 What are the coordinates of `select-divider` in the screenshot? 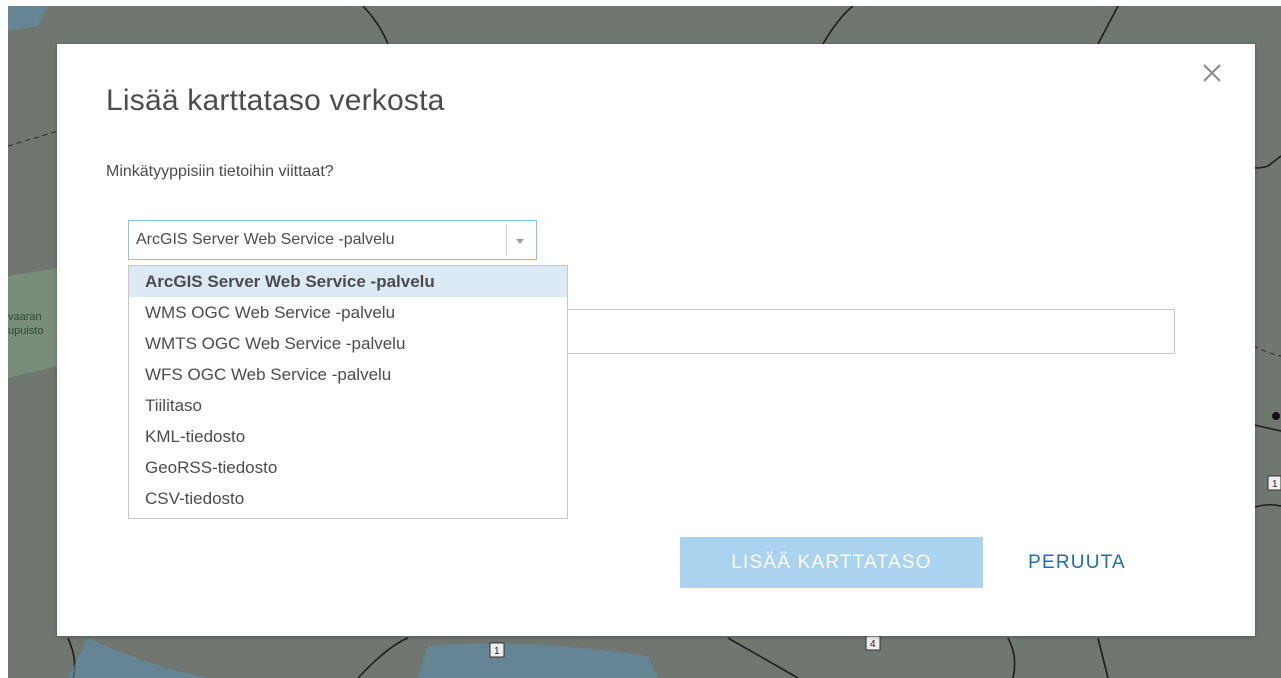 It's located at (506, 240).